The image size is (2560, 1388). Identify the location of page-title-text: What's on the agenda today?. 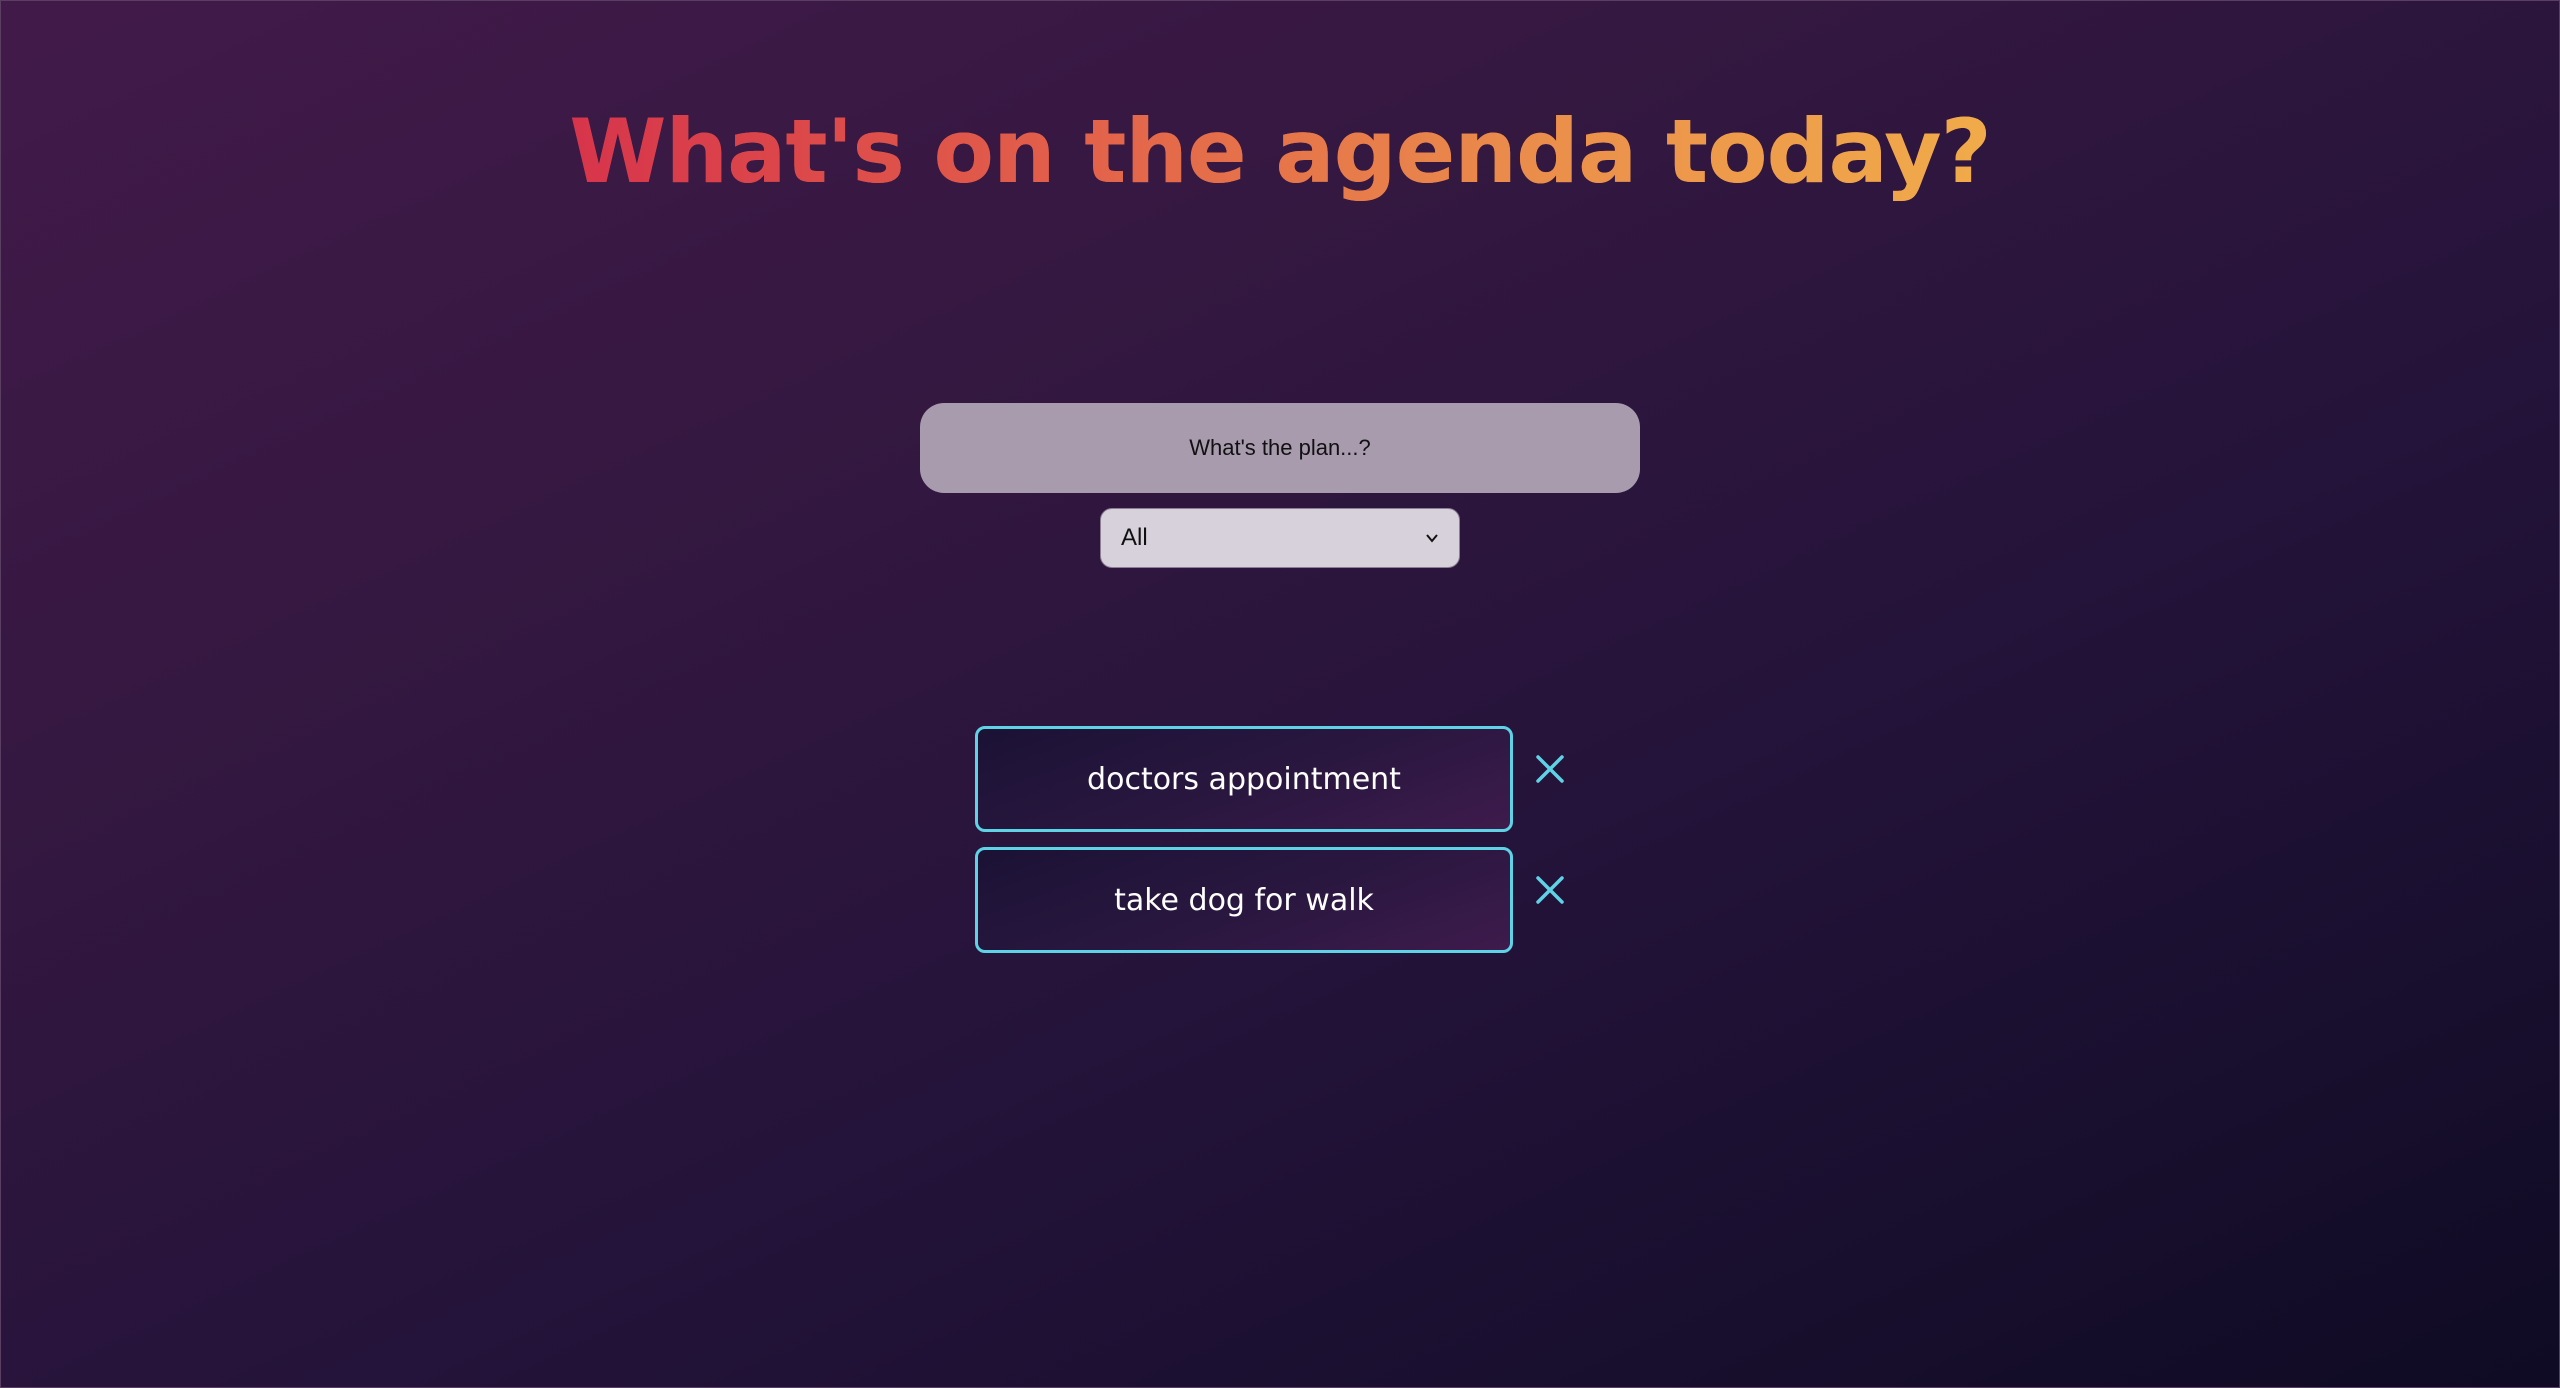
(1280, 152).